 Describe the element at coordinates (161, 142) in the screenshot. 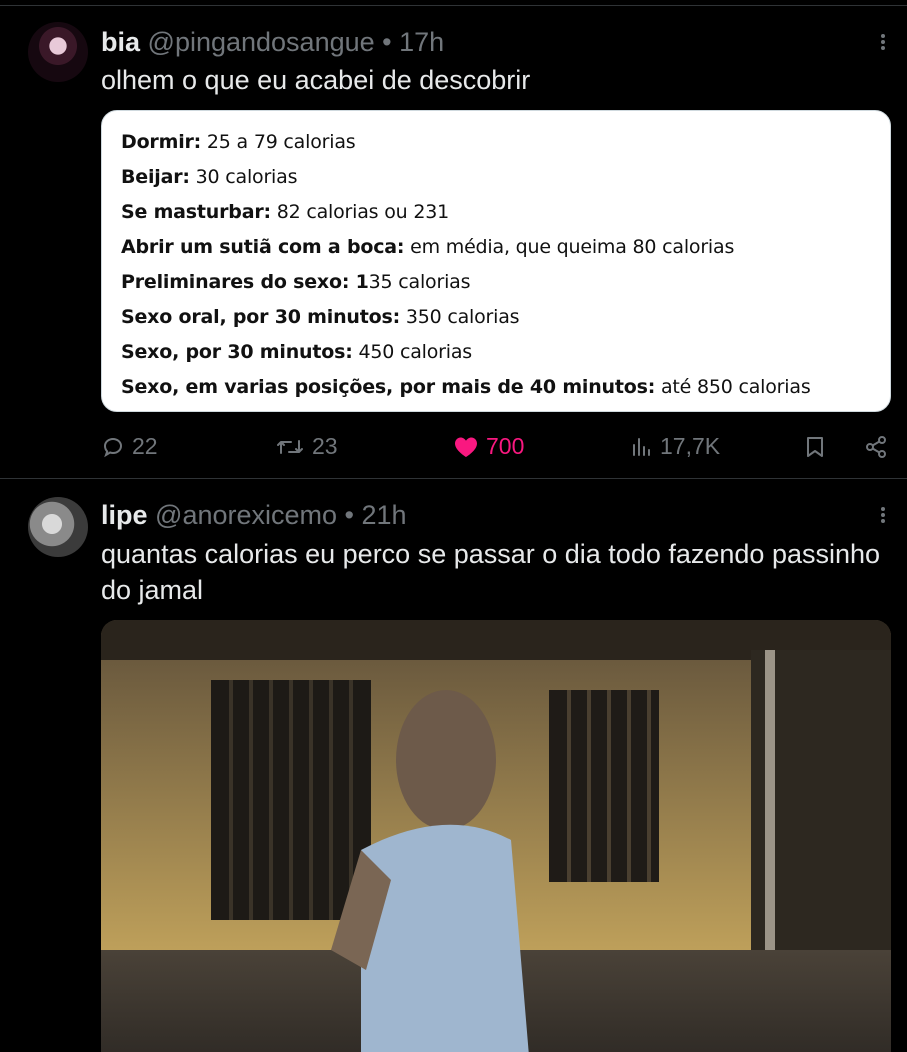

I see `activity-label: Dormir:` at that location.